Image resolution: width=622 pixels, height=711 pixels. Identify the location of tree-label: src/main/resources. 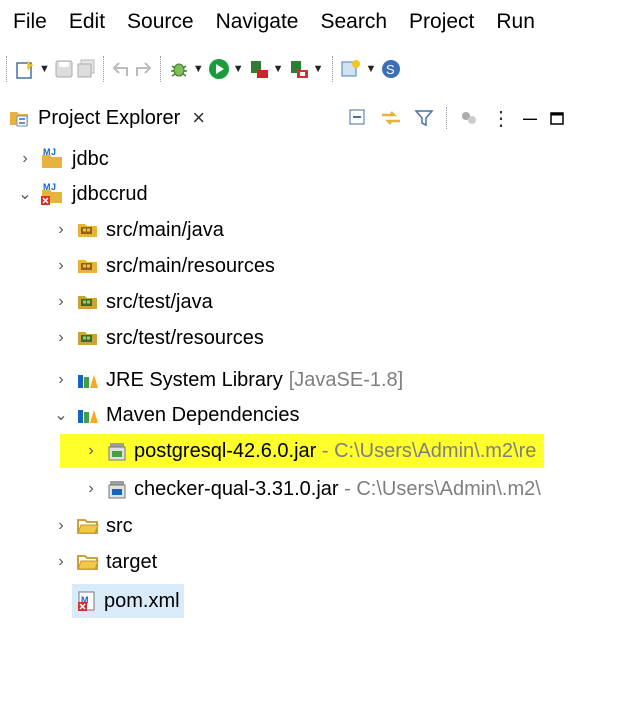
(190, 265).